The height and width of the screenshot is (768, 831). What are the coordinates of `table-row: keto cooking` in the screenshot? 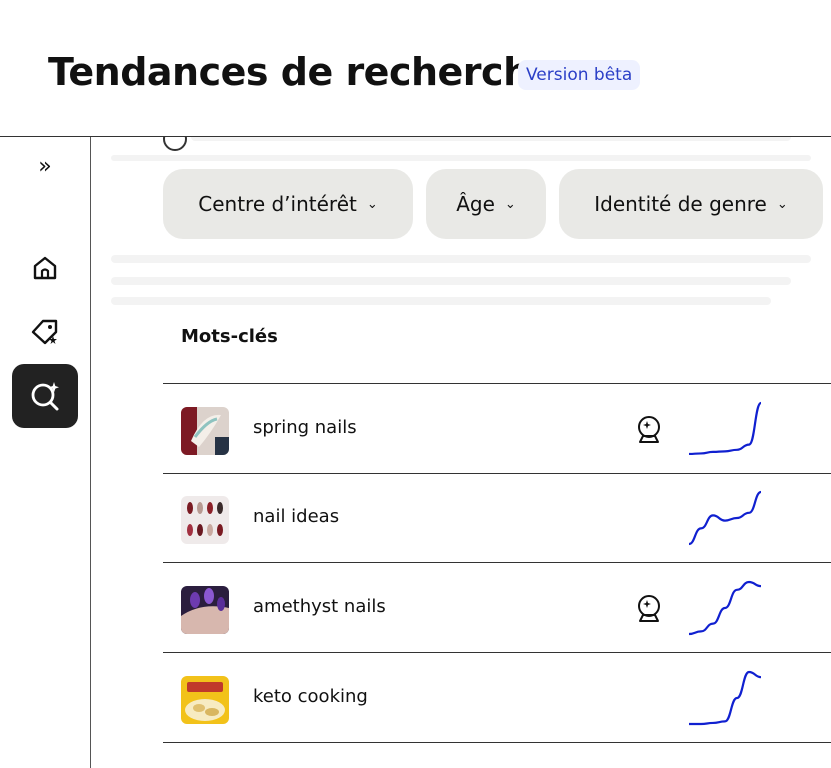 It's located at (497, 698).